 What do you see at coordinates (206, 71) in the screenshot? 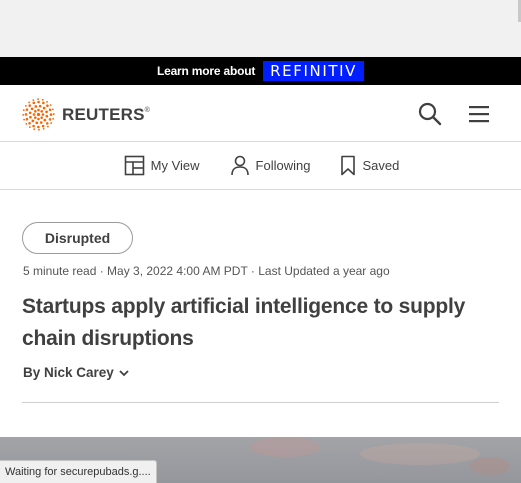
I see `ad-learn-text: Learn more about` at bounding box center [206, 71].